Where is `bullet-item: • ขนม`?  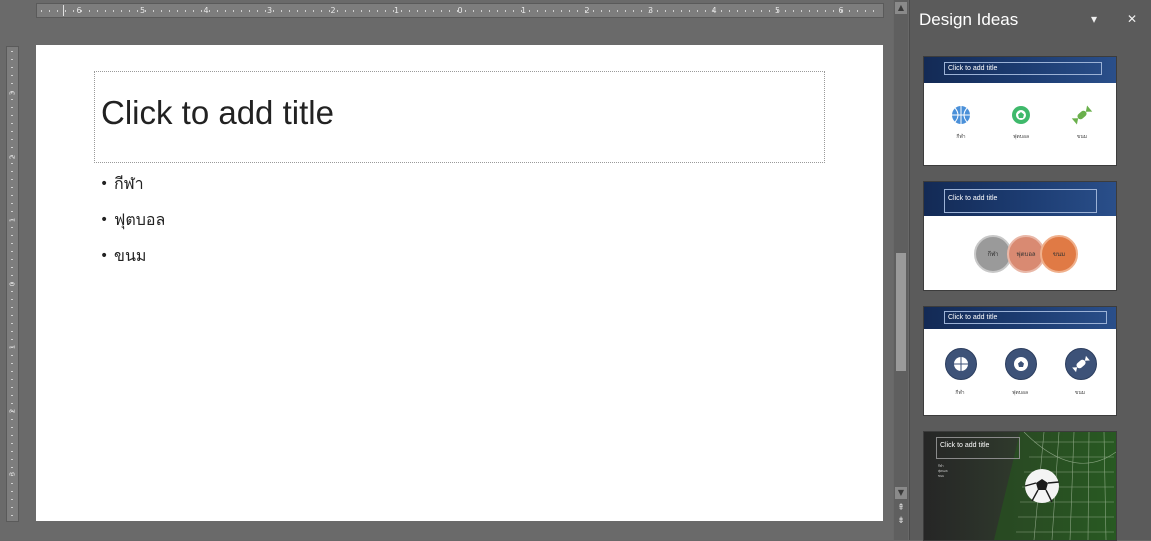
bullet-item: • ขนม is located at coordinates (132, 263).